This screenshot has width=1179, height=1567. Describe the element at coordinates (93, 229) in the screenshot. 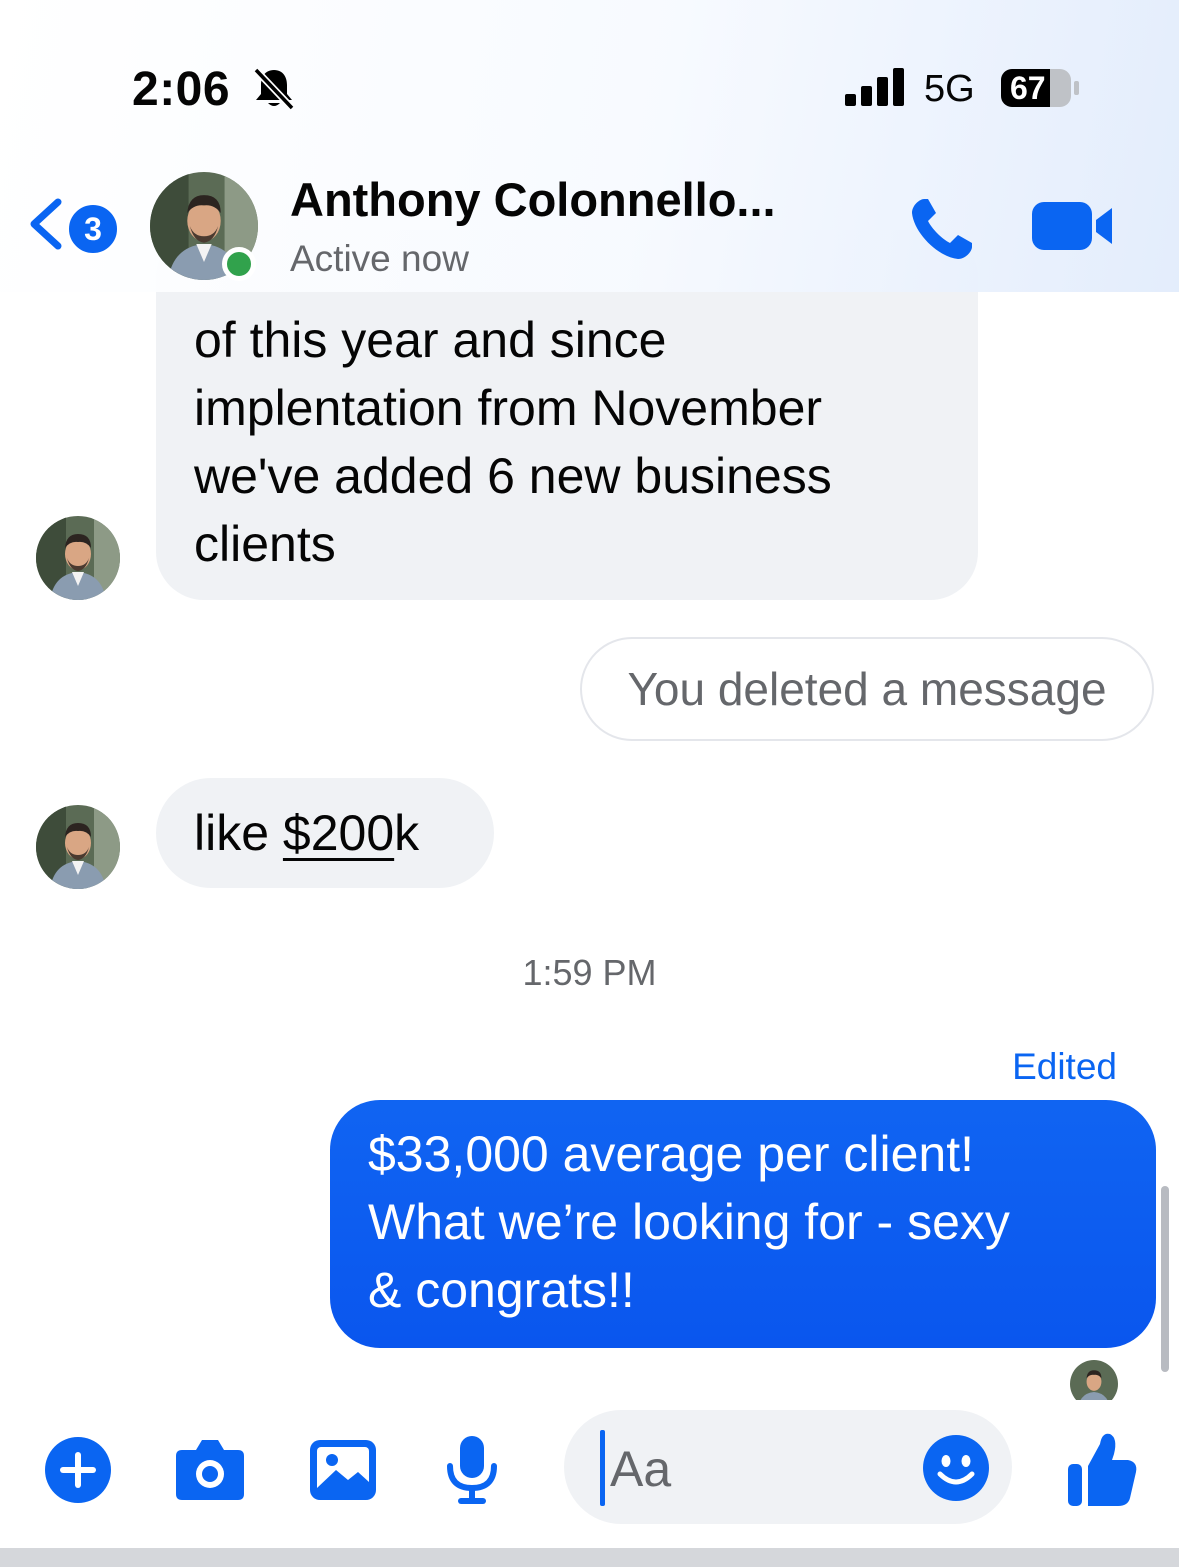

I see `unread-badge: 3` at that location.